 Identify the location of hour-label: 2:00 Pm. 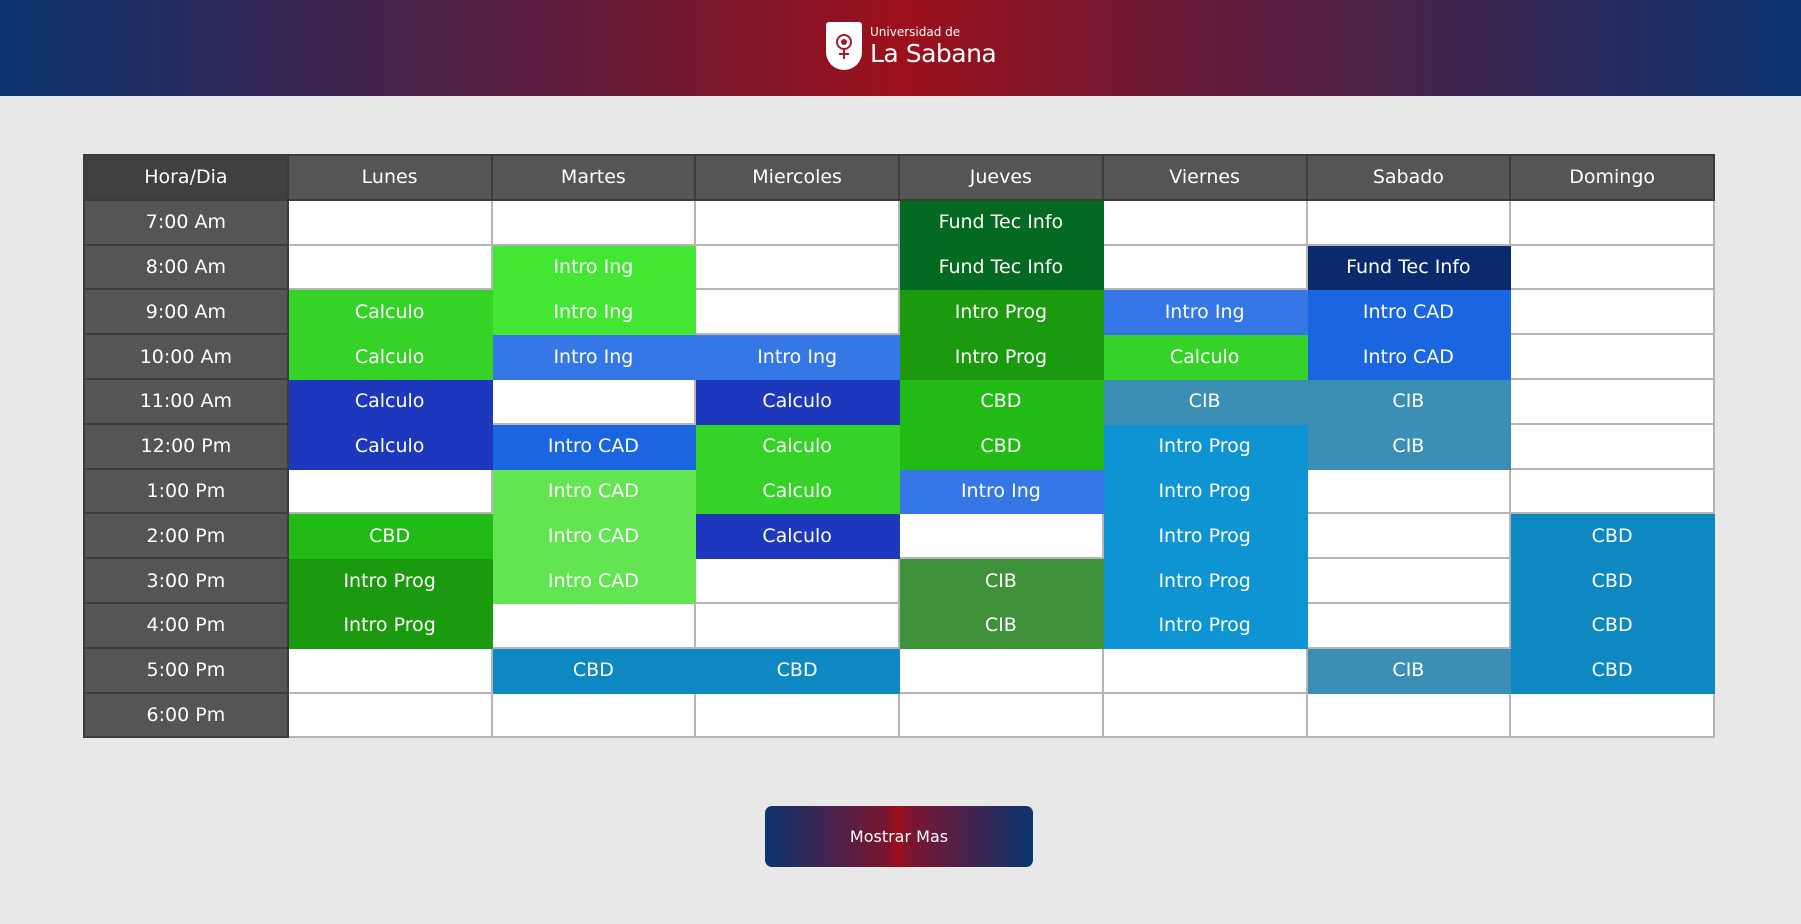
(186, 536).